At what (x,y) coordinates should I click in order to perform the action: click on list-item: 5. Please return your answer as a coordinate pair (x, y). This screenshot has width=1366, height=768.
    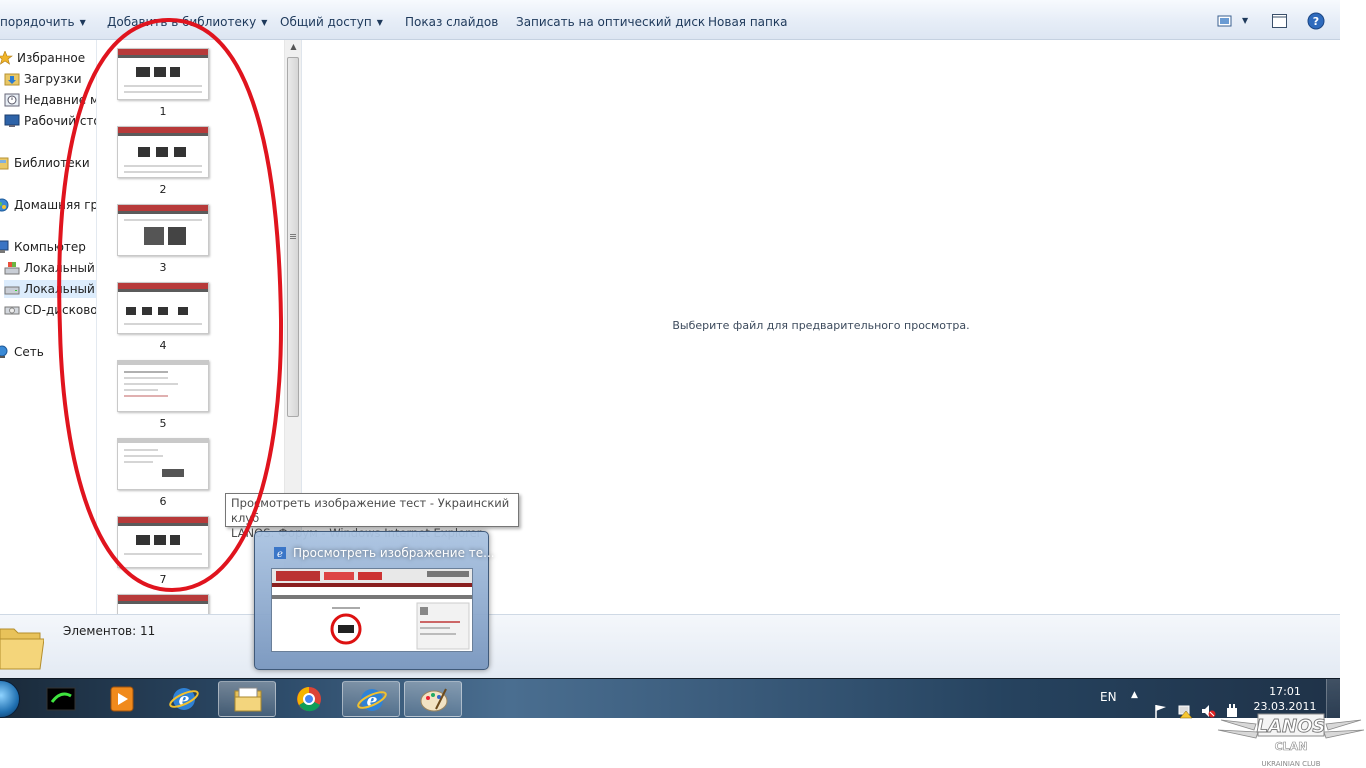
    Looking at the image, I should click on (163, 395).